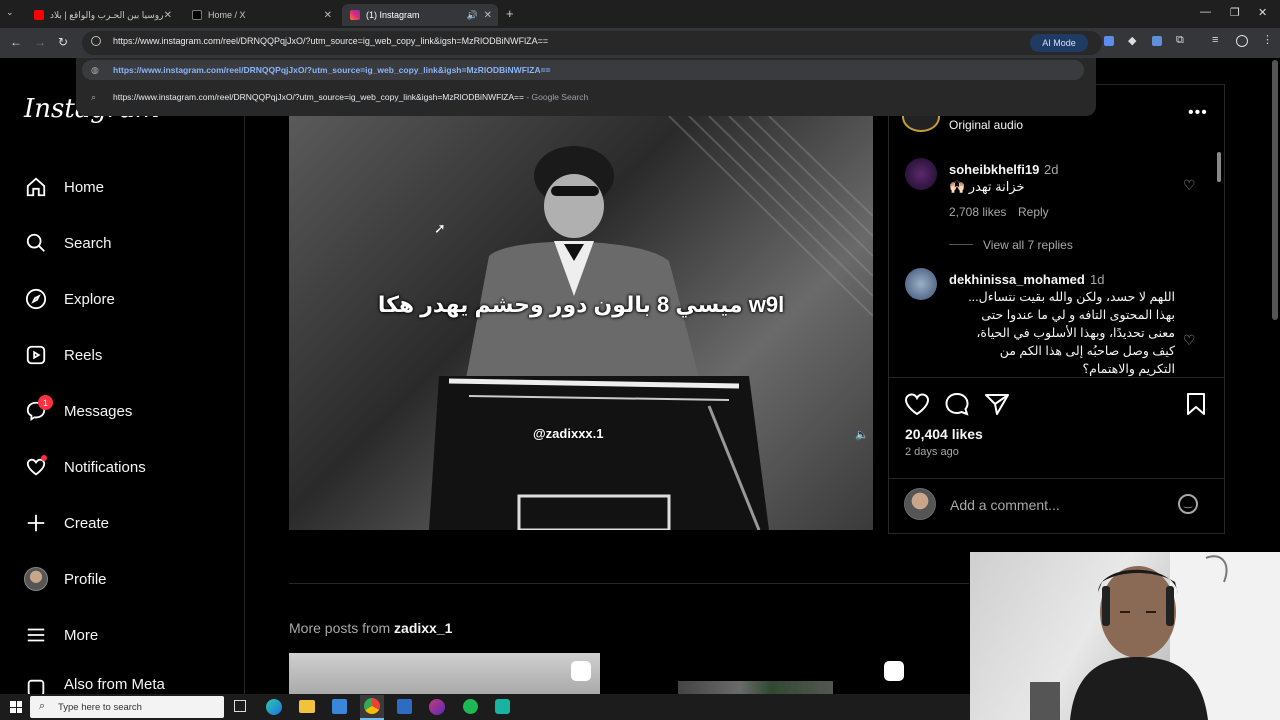  What do you see at coordinates (944, 434) in the screenshot?
I see `likes-count: 20,404 likes` at bounding box center [944, 434].